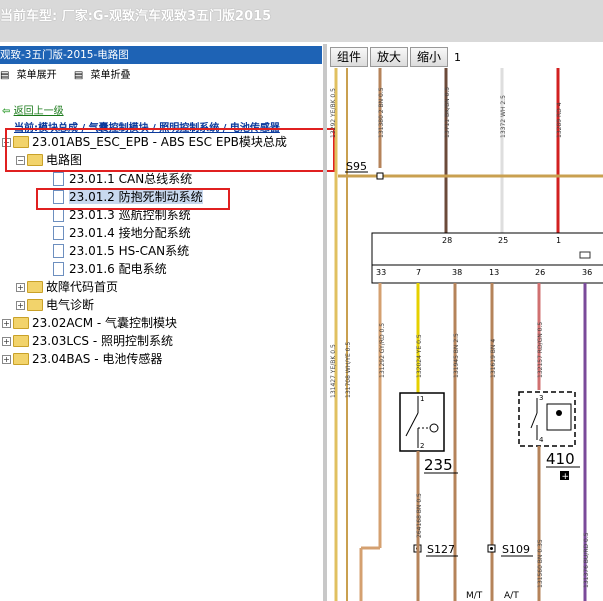 Image resolution: width=603 pixels, height=601 pixels. I want to click on tree-item-ground-distribution: 23.01.4 接地分配系统, so click(122, 233).